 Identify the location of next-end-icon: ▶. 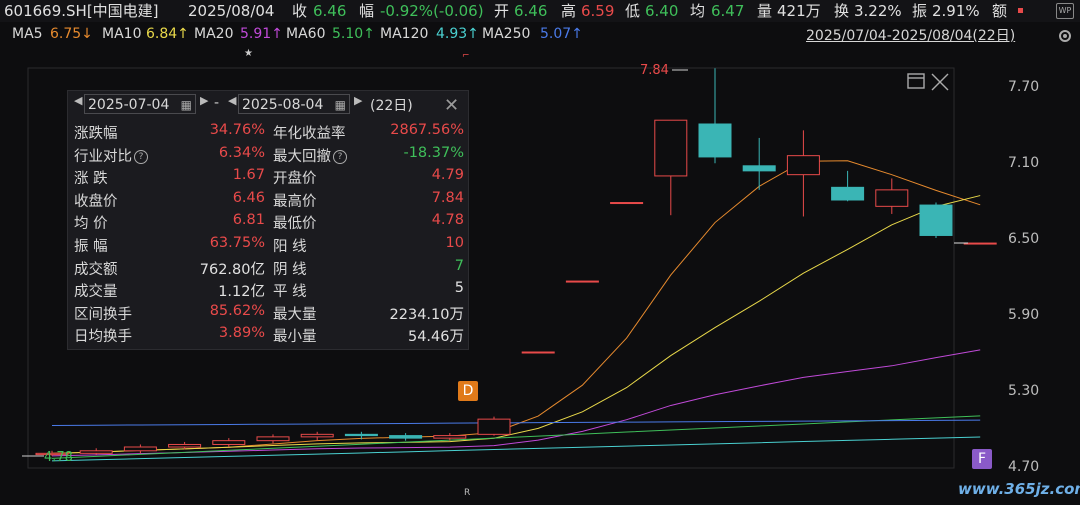
(358, 100).